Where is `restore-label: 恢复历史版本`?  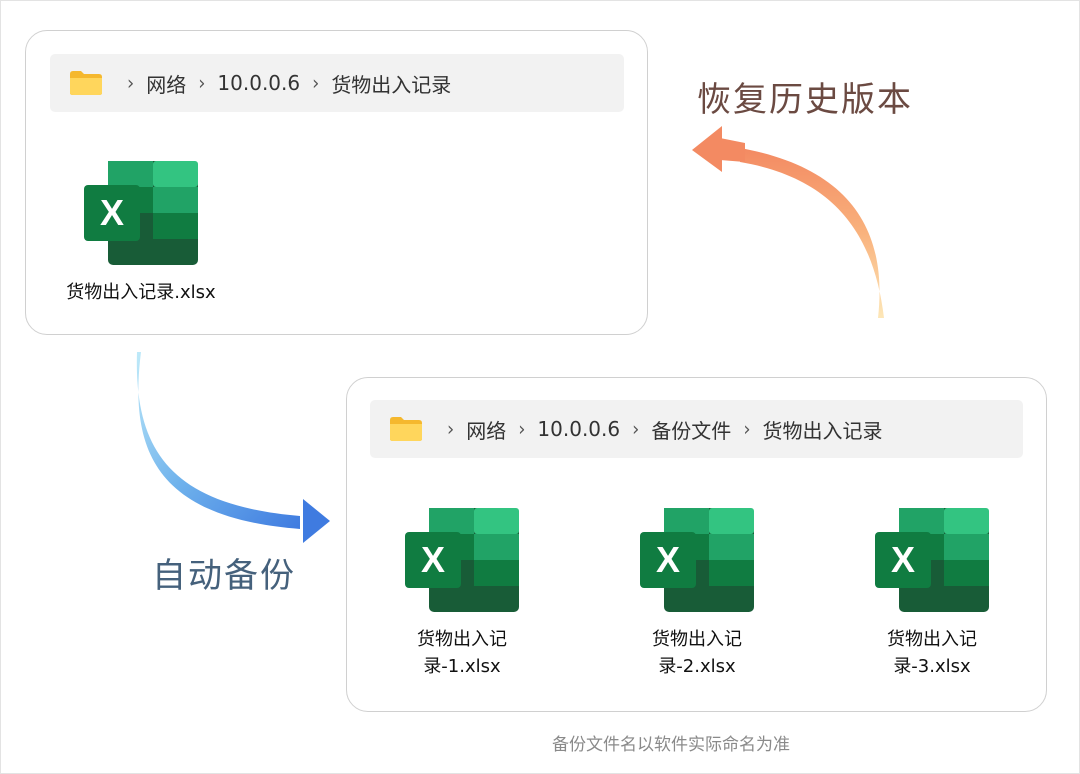
restore-label: 恢复历史版本 is located at coordinates (805, 100).